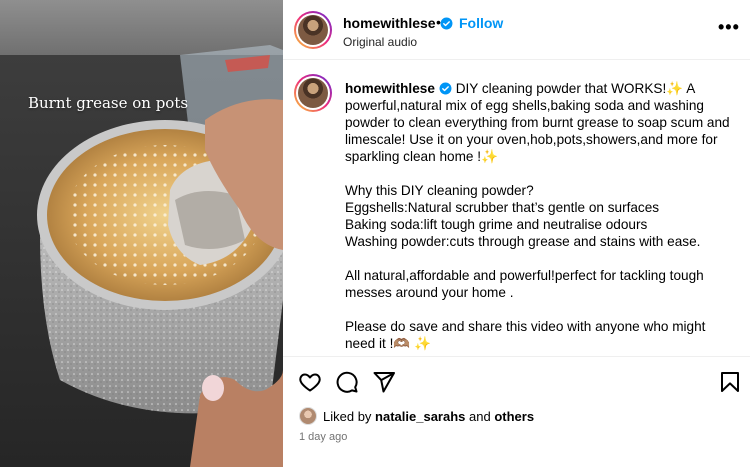  What do you see at coordinates (323, 437) in the screenshot?
I see `post-timestamp: 1 day ago` at bounding box center [323, 437].